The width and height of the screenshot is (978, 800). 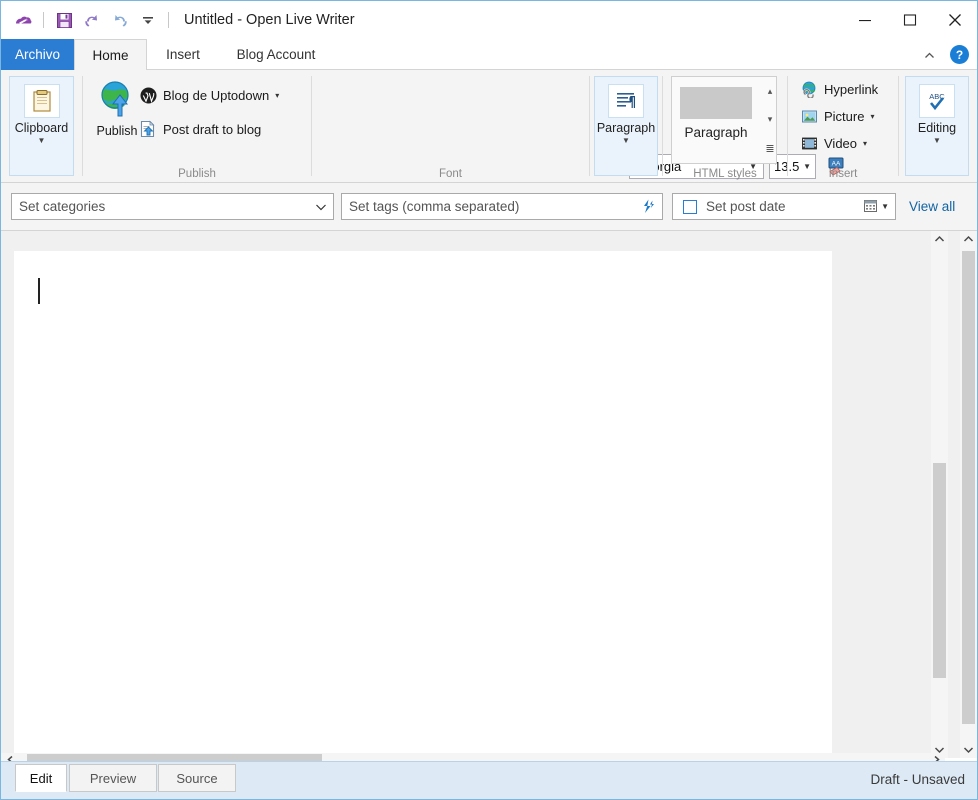 What do you see at coordinates (197, 778) in the screenshot?
I see `view-tab-source: Source` at bounding box center [197, 778].